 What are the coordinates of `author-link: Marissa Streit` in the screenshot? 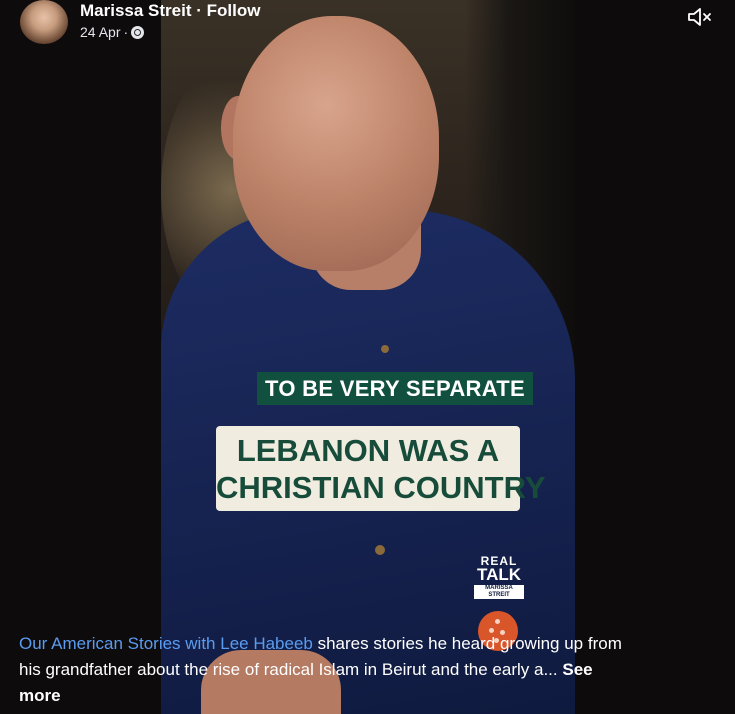 It's located at (136, 10).